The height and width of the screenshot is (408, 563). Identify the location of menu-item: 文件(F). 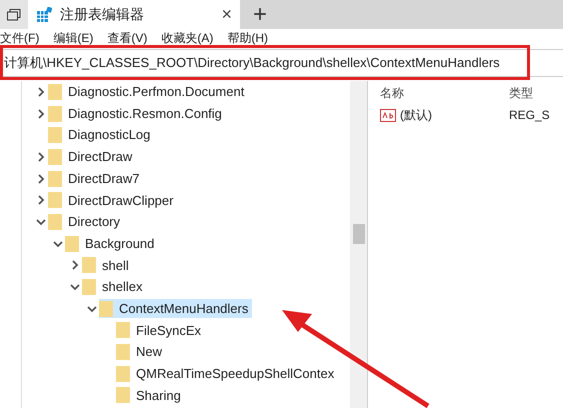
(20, 38).